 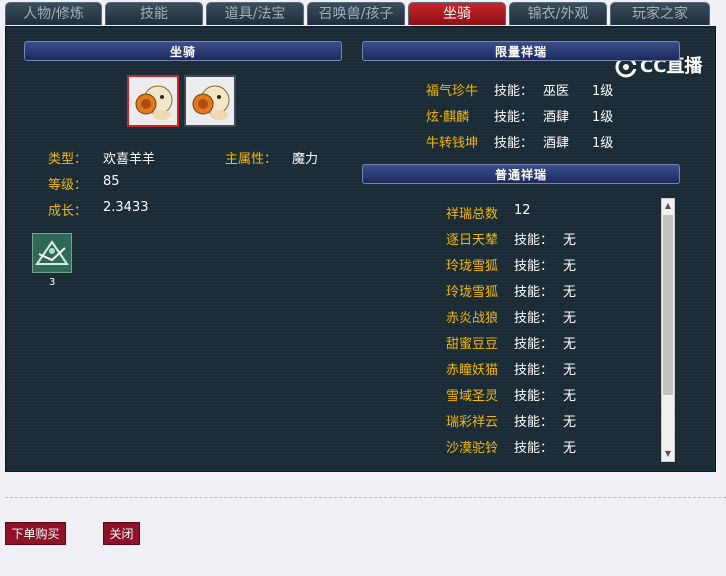 I want to click on item-count: 3, so click(x=52, y=282).